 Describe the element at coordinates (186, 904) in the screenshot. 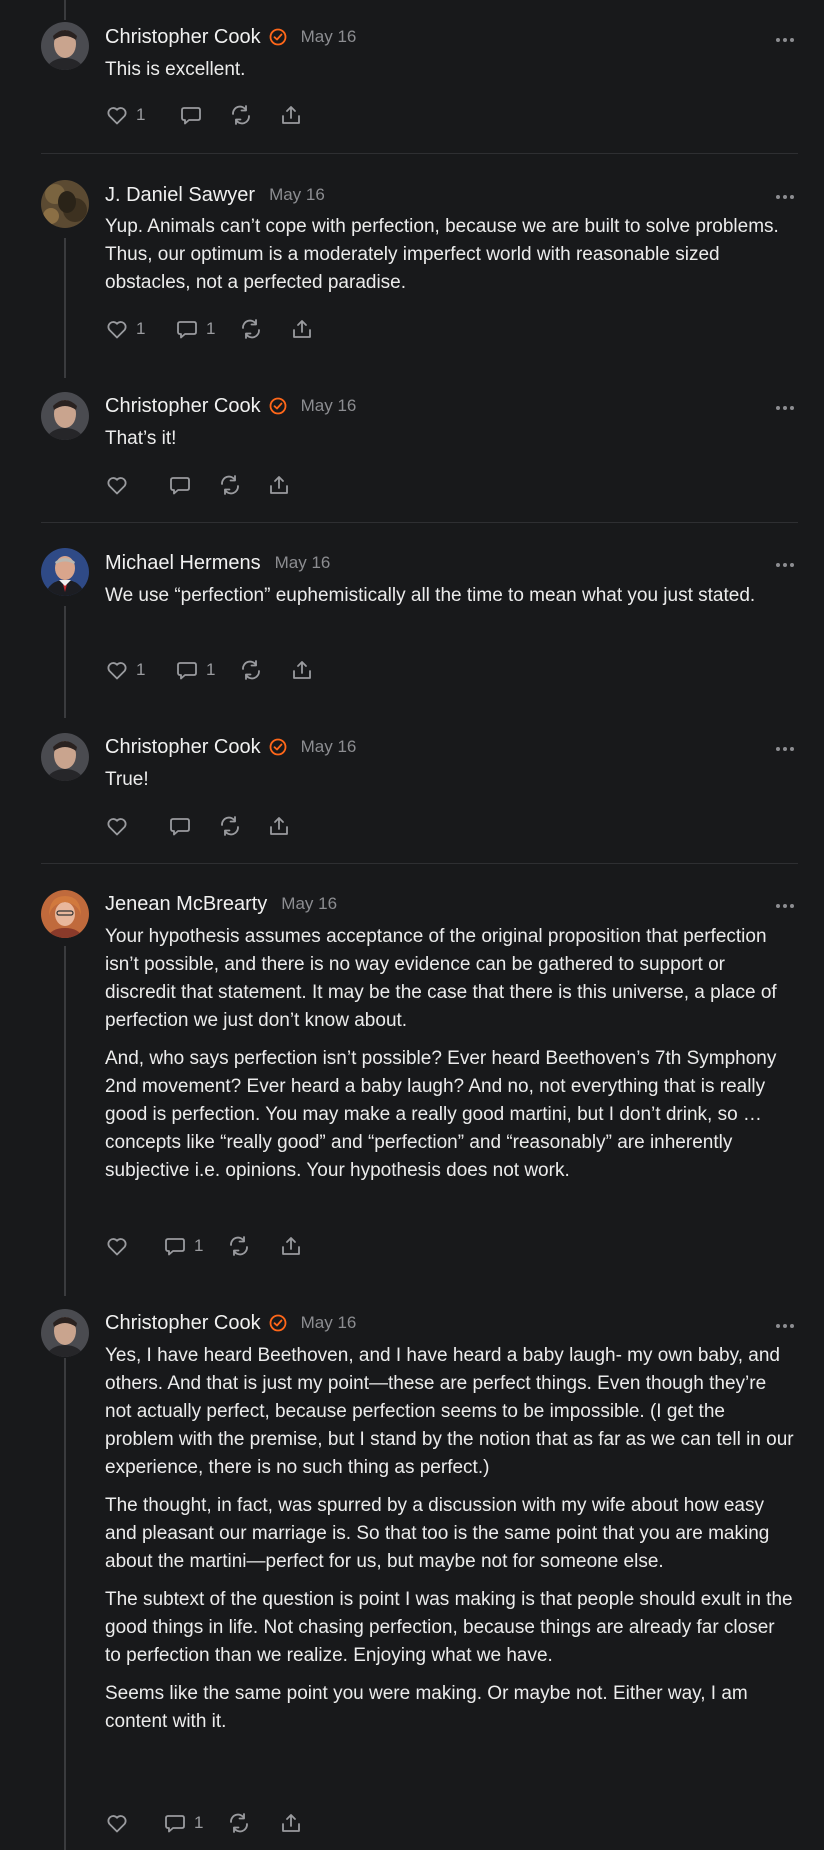

I see `commenter-name: Jenean McBrearty` at that location.